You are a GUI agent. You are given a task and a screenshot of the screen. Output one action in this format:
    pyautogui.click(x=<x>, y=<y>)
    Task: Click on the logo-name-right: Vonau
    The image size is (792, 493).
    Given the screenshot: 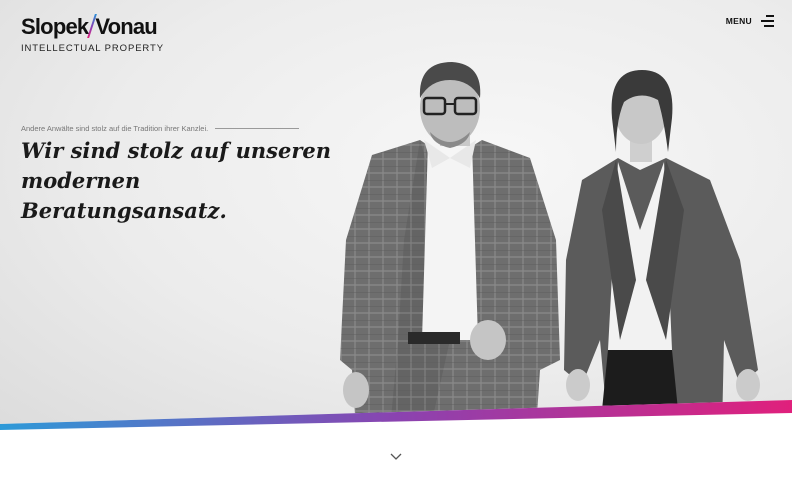 What is the action you would take?
    pyautogui.click(x=126, y=26)
    